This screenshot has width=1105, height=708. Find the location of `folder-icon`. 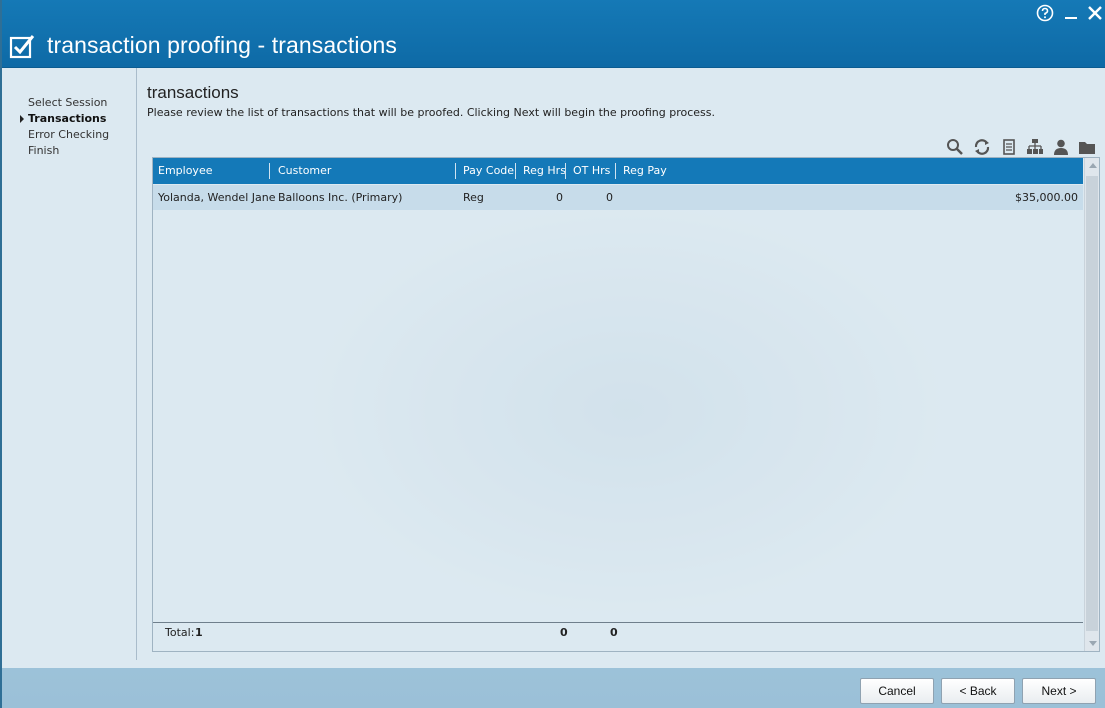

folder-icon is located at coordinates (1087, 147).